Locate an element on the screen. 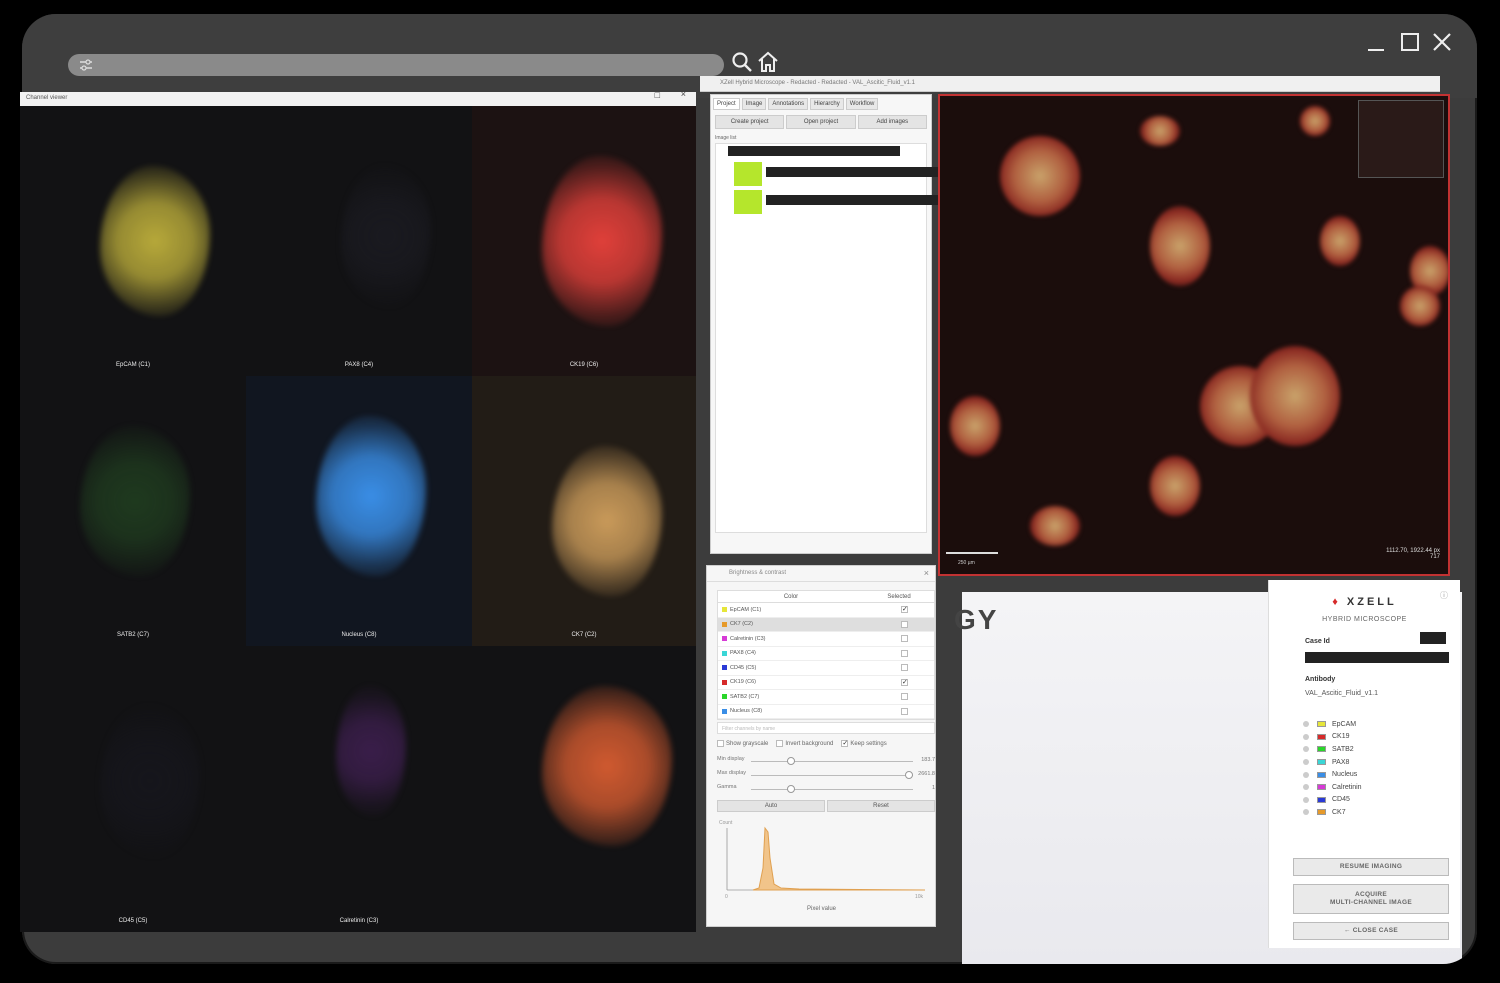 This screenshot has height=983, width=1500. maximize-icon is located at coordinates (1410, 42).